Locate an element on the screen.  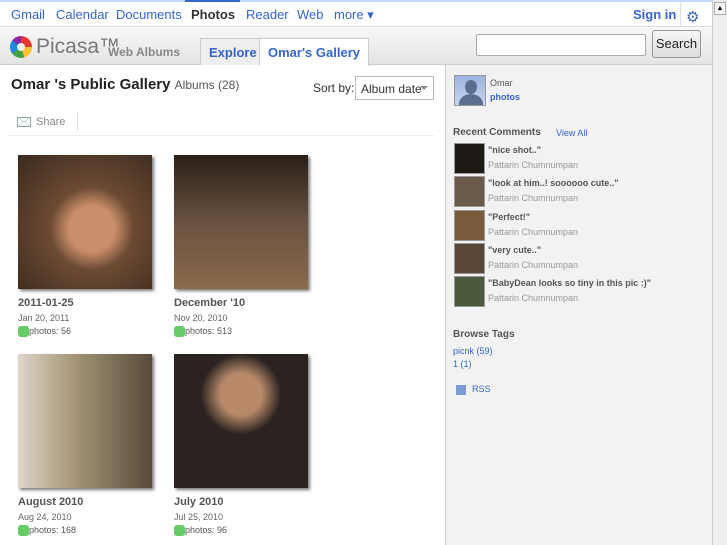
envelope-icon is located at coordinates (24, 122).